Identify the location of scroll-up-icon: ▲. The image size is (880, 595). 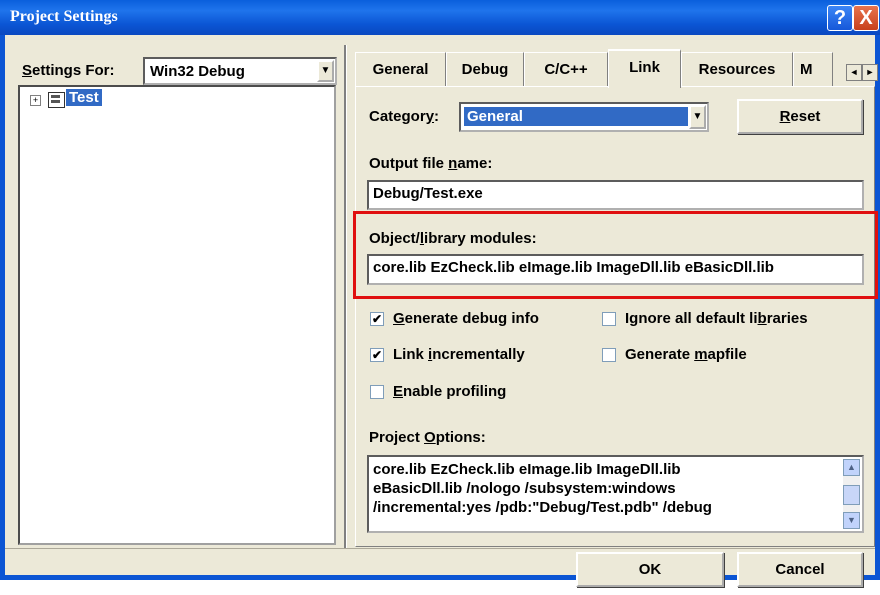
(851, 467).